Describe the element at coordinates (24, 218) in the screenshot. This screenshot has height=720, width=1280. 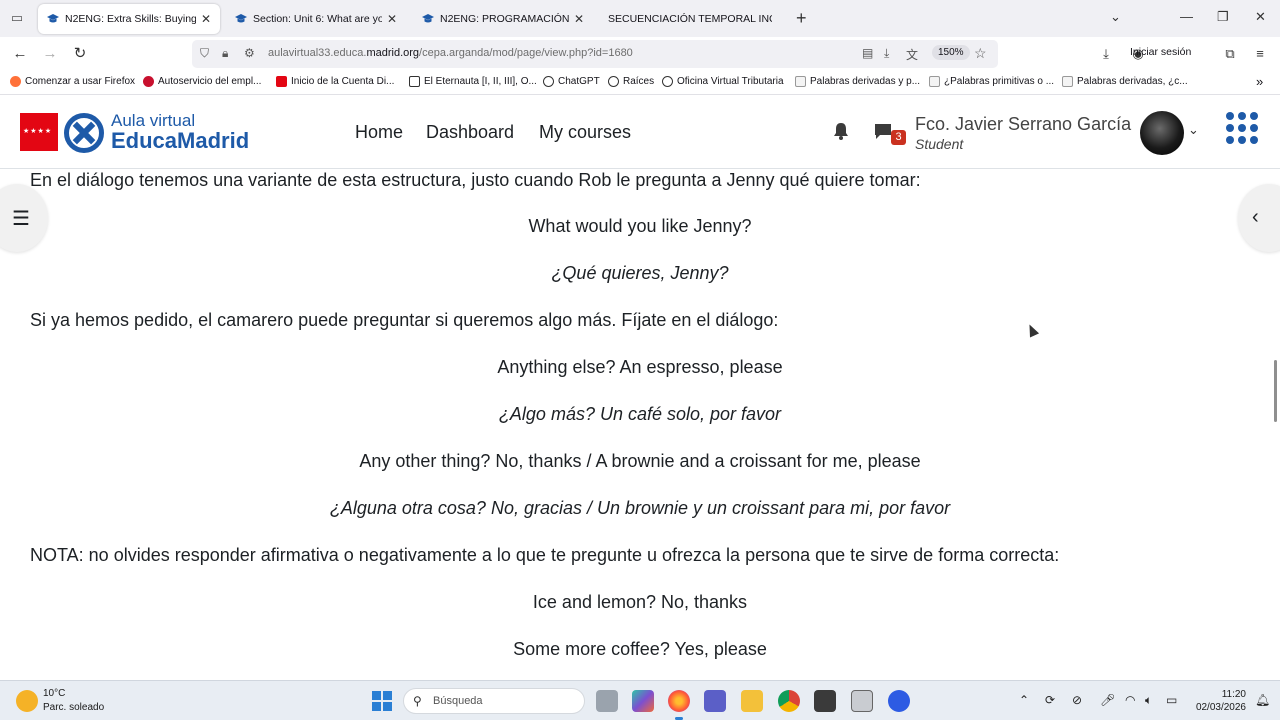
I see `course-index-toggle: ☰` at that location.